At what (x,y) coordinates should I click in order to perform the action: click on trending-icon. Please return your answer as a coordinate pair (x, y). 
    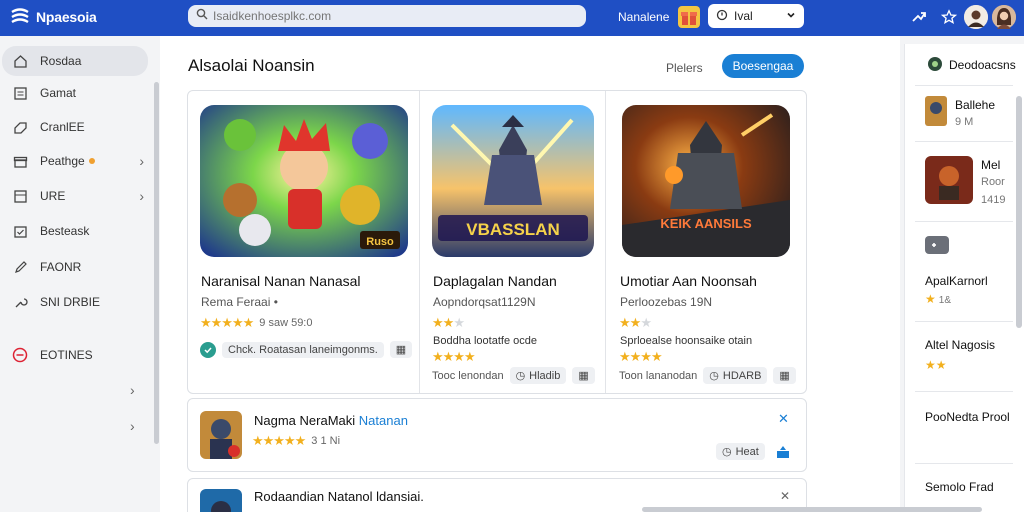
    Looking at the image, I should click on (919, 17).